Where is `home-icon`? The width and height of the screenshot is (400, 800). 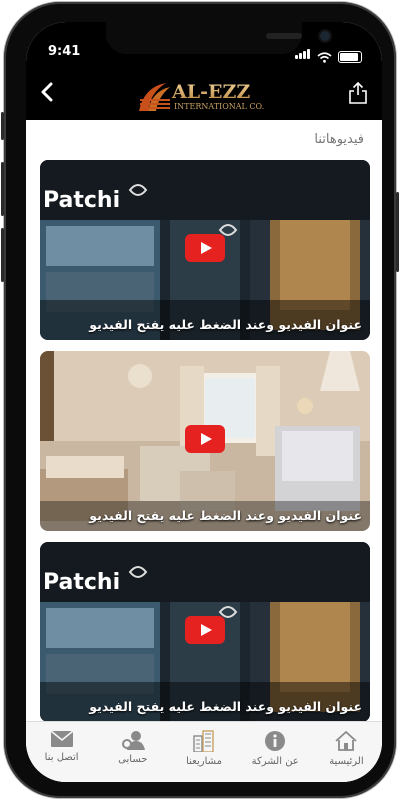
home-icon is located at coordinates (346, 741).